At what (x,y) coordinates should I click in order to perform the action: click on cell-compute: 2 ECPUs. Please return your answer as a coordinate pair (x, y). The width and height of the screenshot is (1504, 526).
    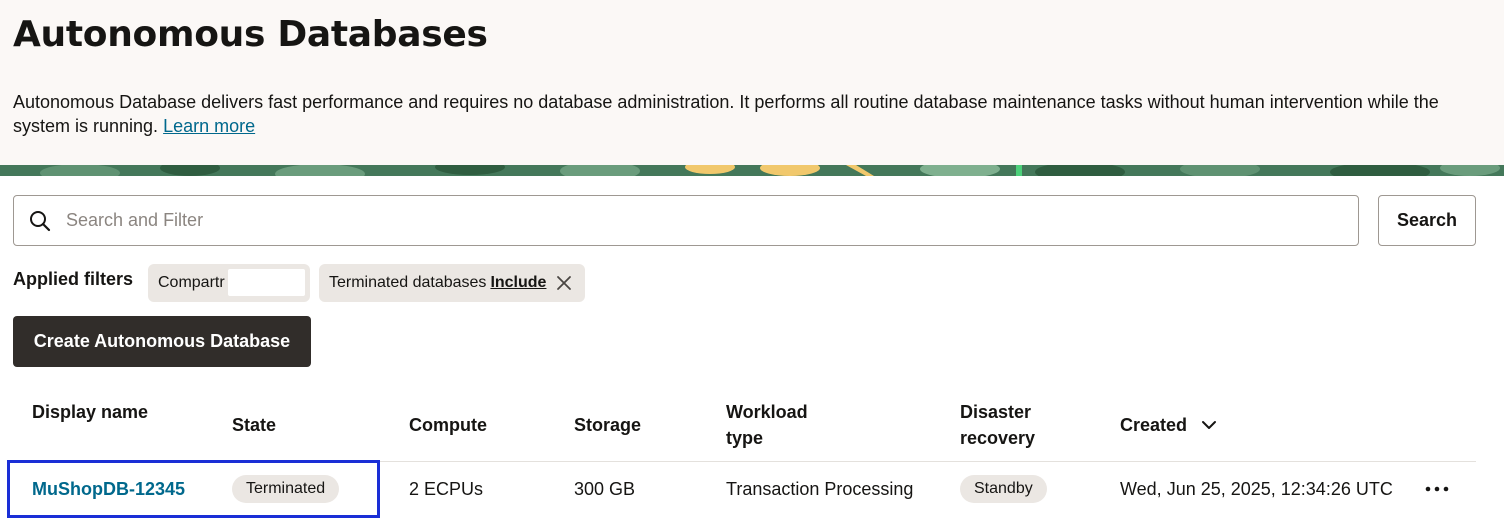
    Looking at the image, I should click on (446, 489).